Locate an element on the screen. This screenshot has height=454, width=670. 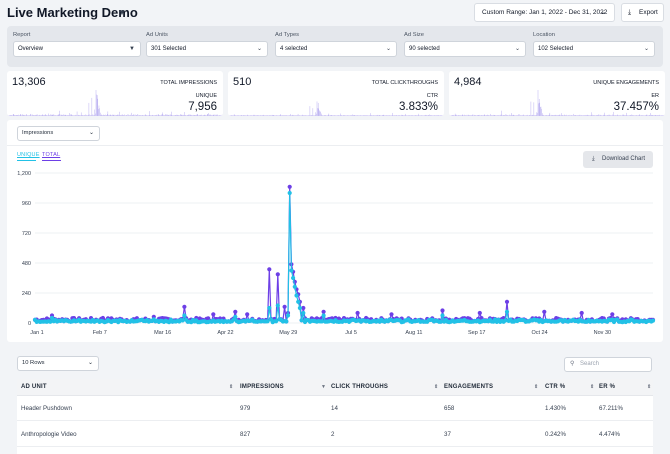
sort-desc-icon: ▼ is located at coordinates (324, 387).